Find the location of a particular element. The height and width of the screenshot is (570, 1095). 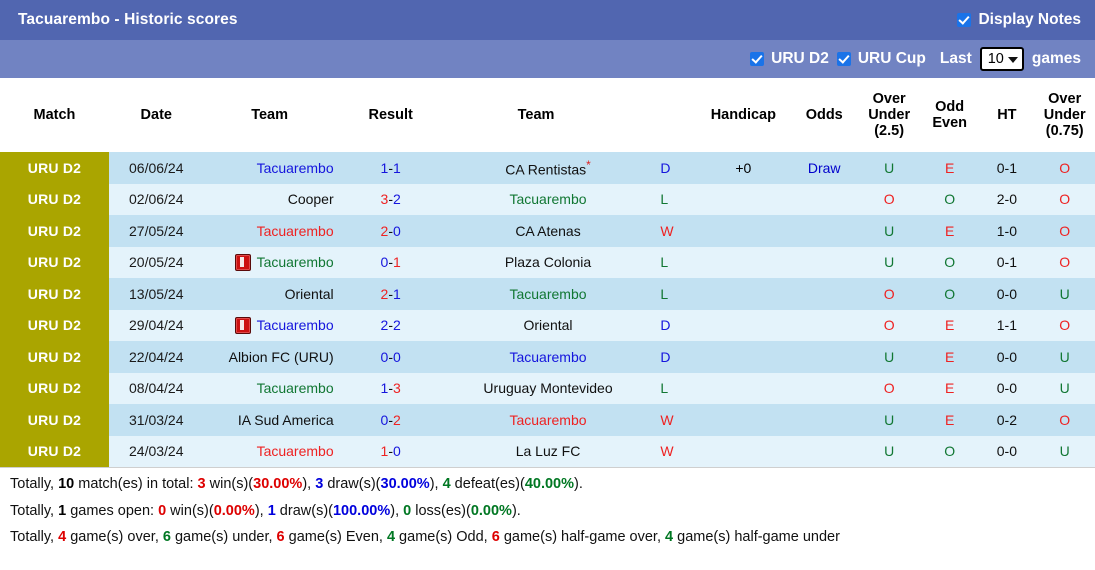

uru-cup-checkbox is located at coordinates (843, 59).